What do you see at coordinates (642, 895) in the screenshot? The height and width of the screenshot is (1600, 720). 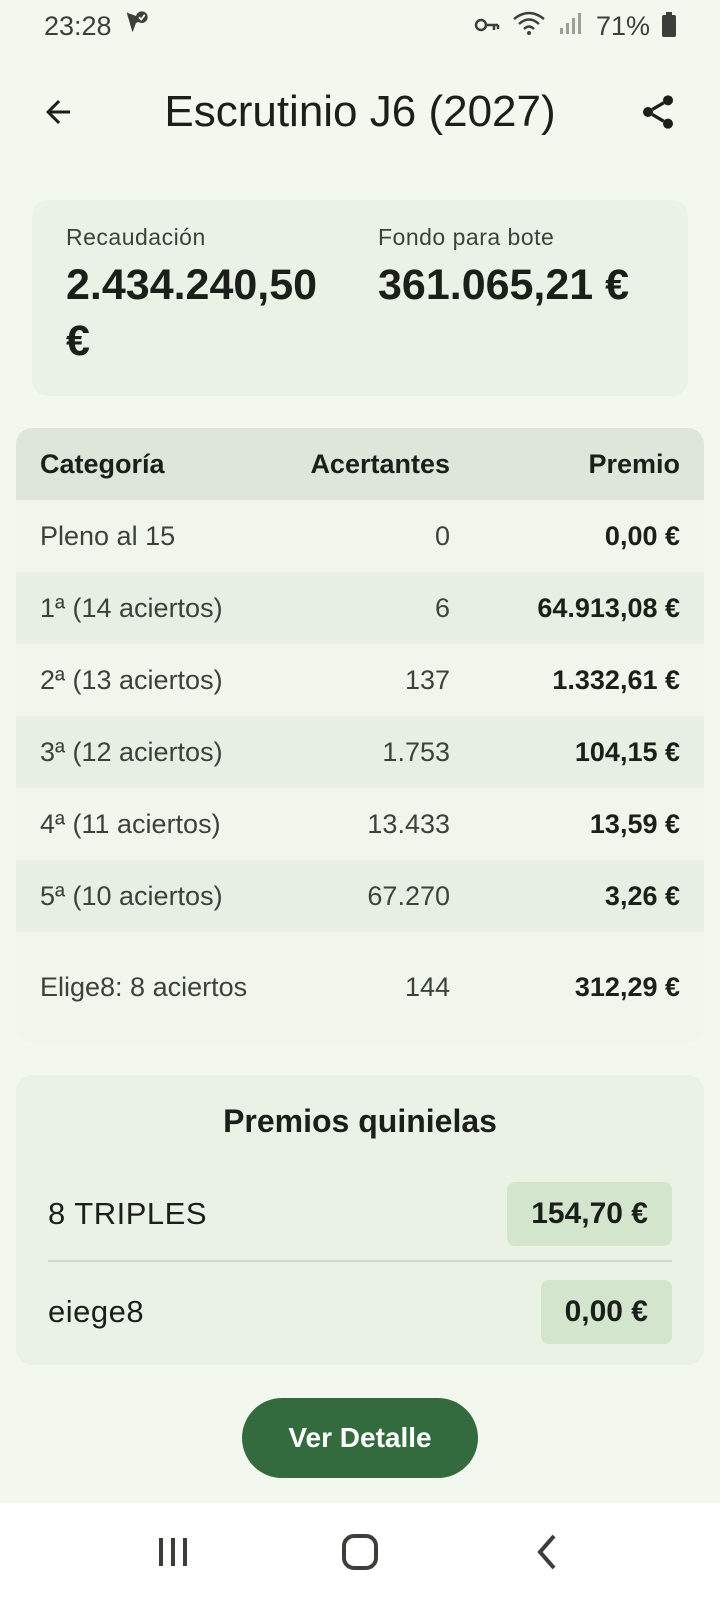 I see `row-premio: 3,26 €` at bounding box center [642, 895].